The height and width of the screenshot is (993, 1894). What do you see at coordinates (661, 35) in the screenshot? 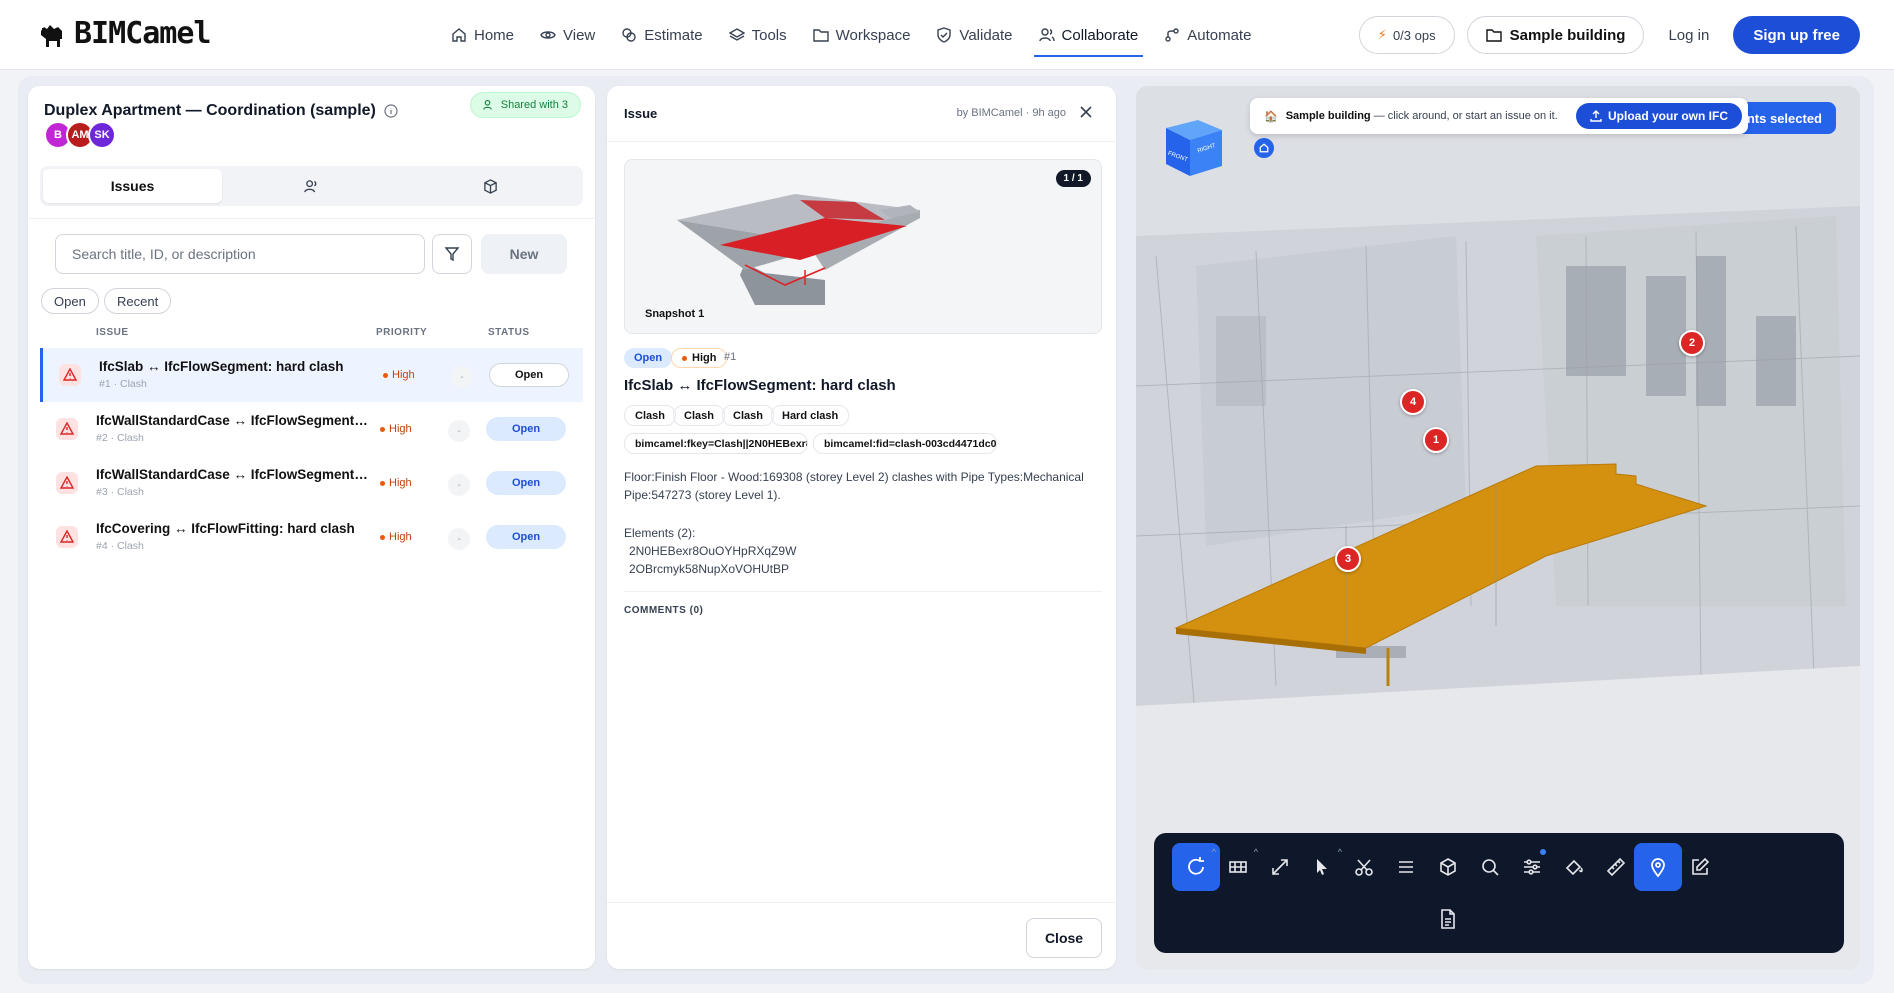
I see `nav-estimate: Estimate` at bounding box center [661, 35].